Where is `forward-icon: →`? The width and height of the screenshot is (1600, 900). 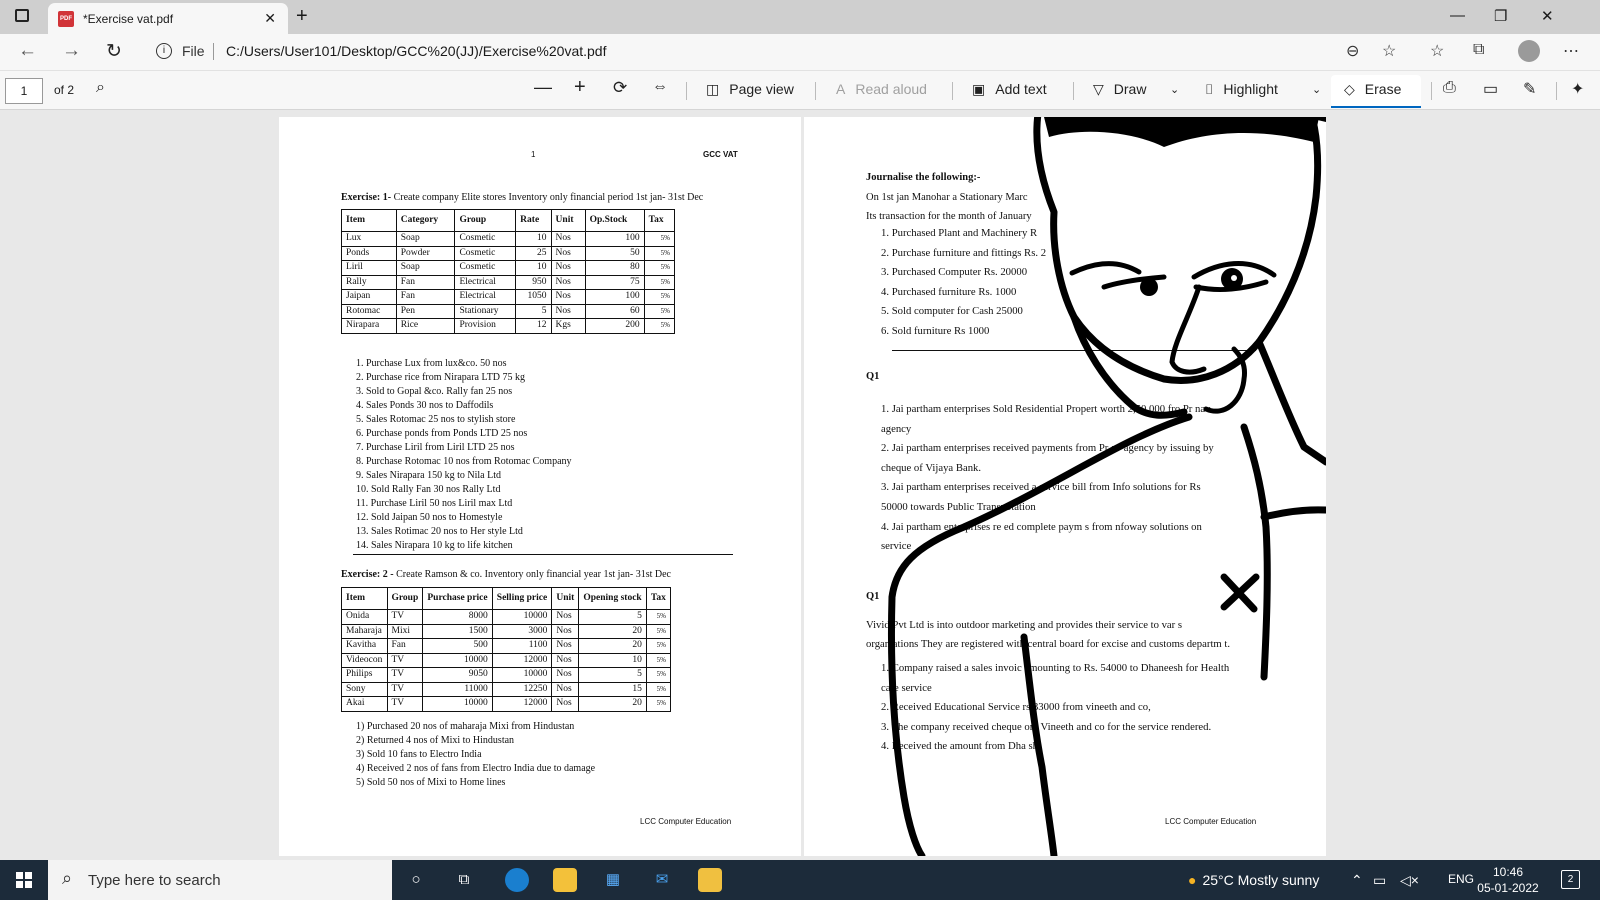 forward-icon: → is located at coordinates (71, 51).